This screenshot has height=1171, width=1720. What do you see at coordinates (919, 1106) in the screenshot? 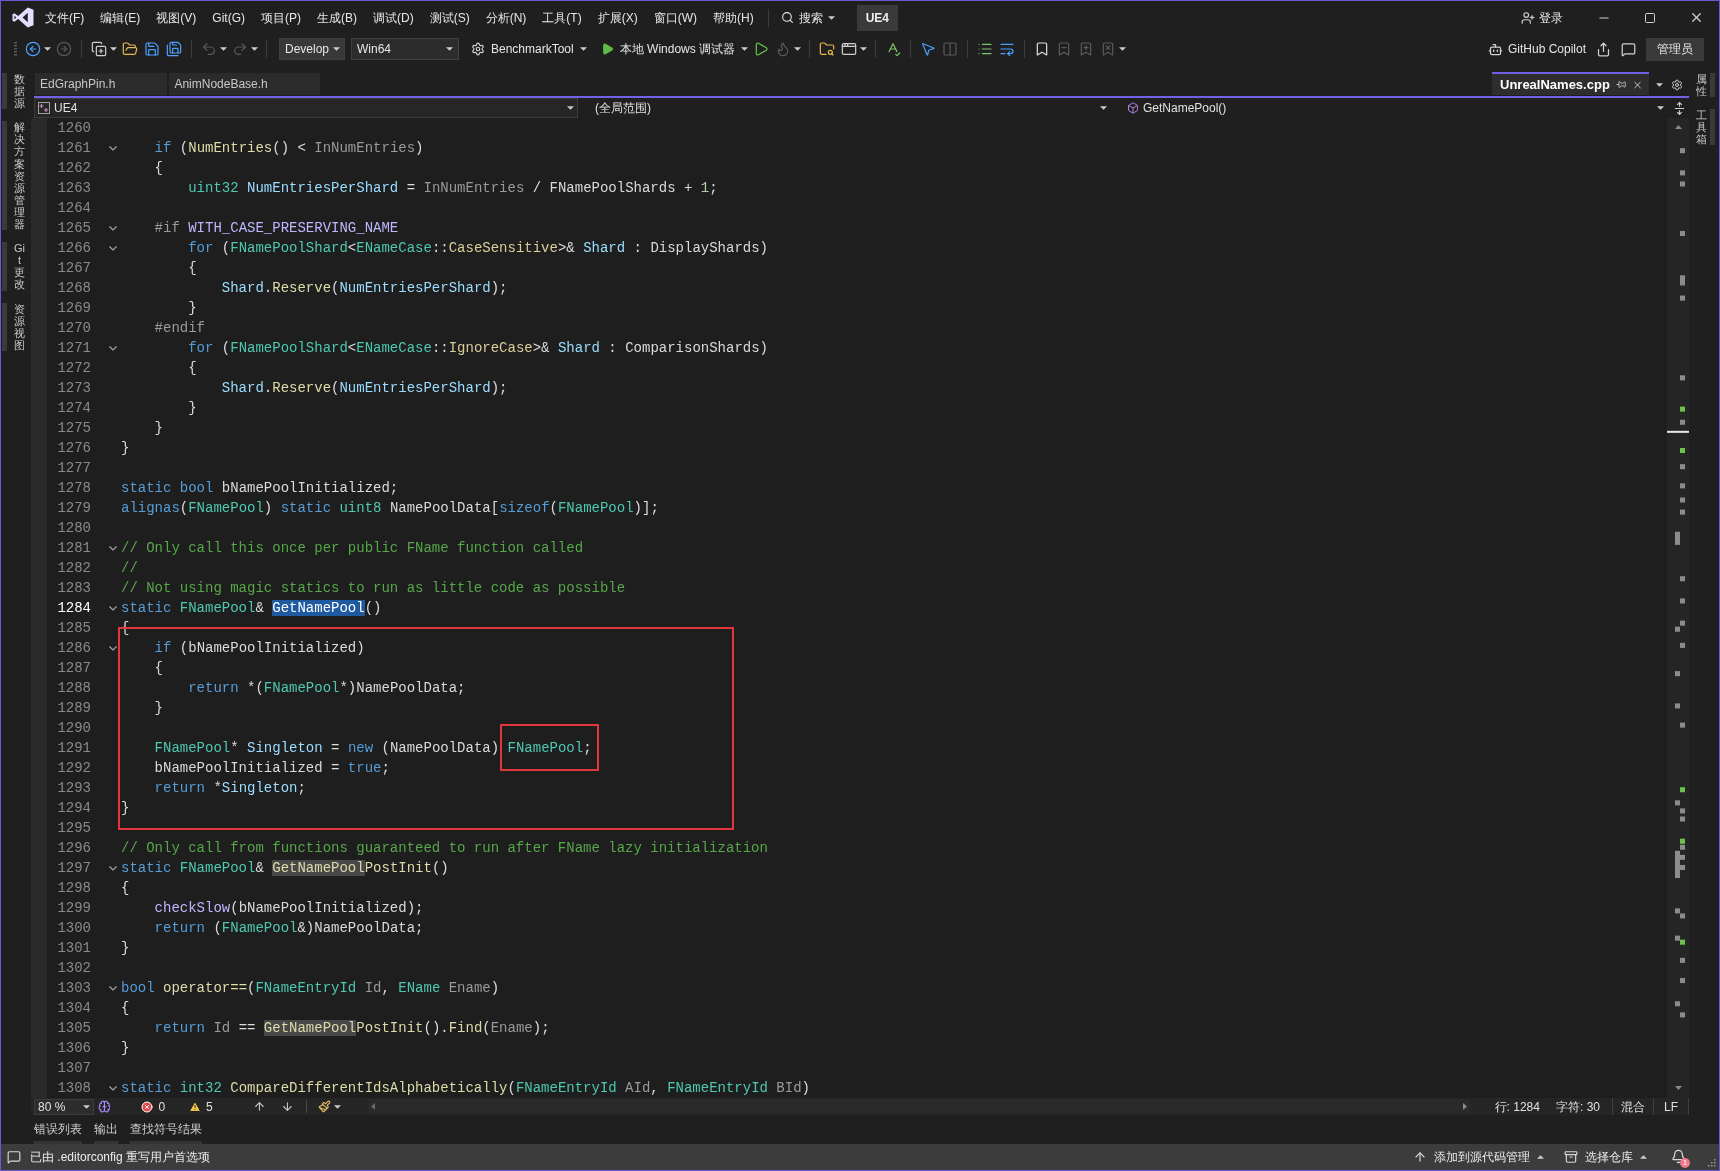
I see `horizontal-scrollbar` at bounding box center [919, 1106].